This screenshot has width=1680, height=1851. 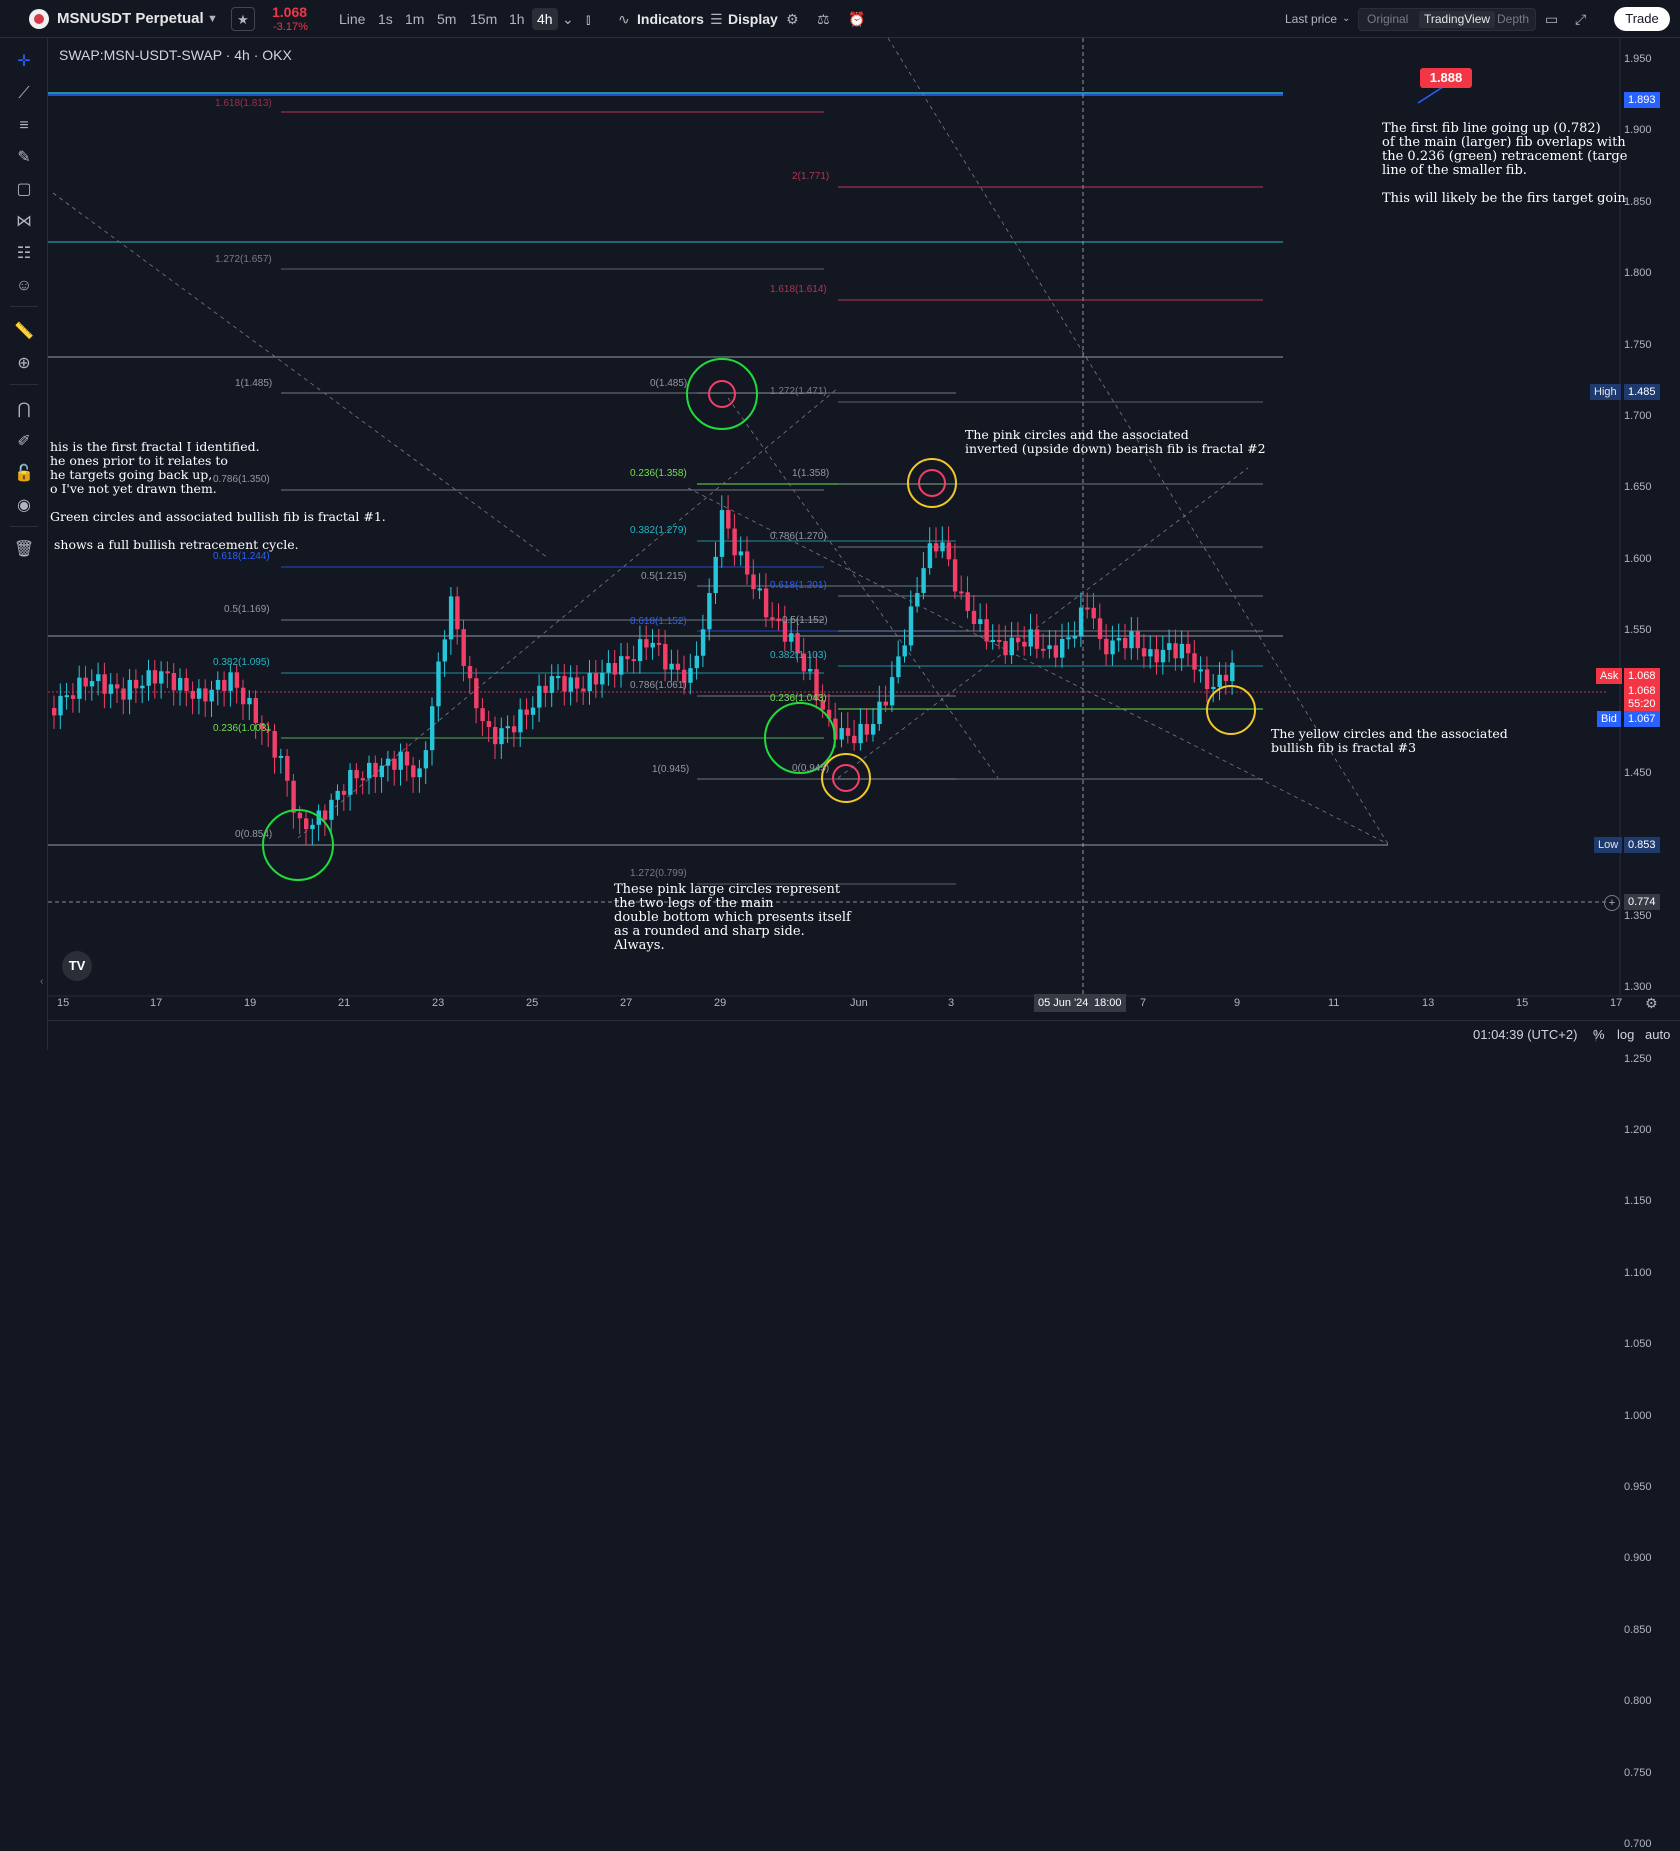 What do you see at coordinates (856, 19) in the screenshot?
I see `alert-icon: ⏰` at bounding box center [856, 19].